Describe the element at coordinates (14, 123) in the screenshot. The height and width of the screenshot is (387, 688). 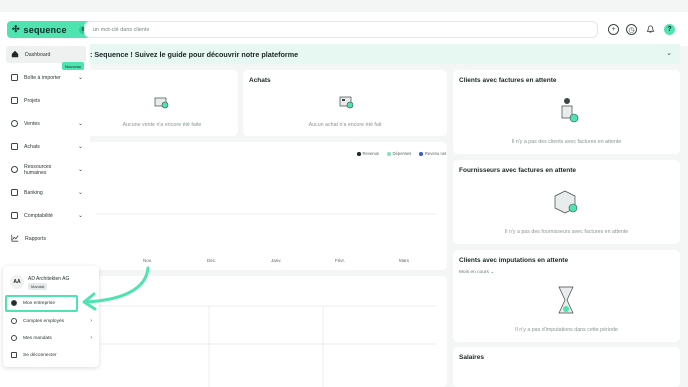
I see `tag-icon` at that location.